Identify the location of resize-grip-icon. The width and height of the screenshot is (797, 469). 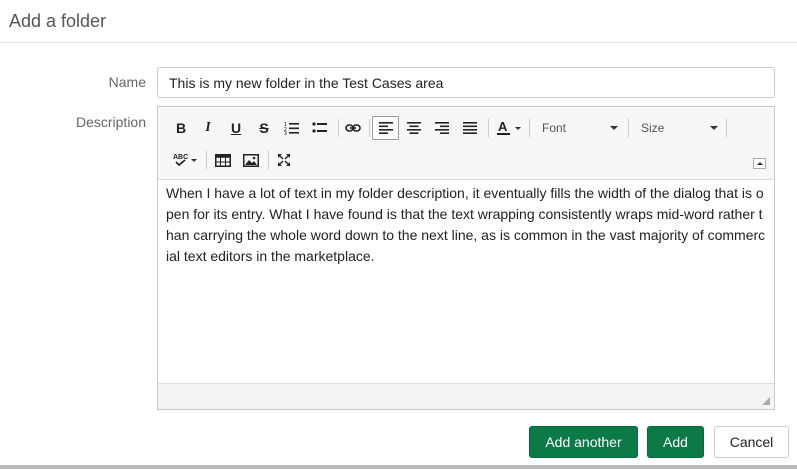
(766, 401).